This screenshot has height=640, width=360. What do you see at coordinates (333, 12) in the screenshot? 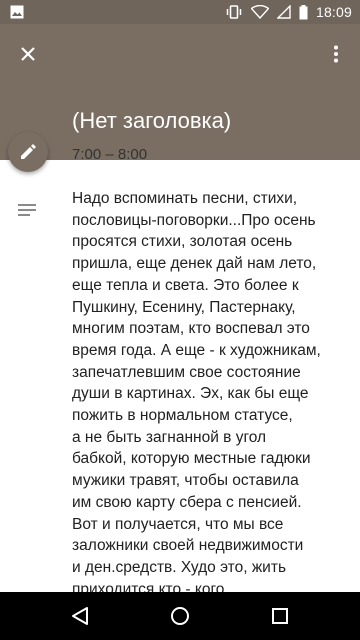
I see `clock-time: 18:09` at bounding box center [333, 12].